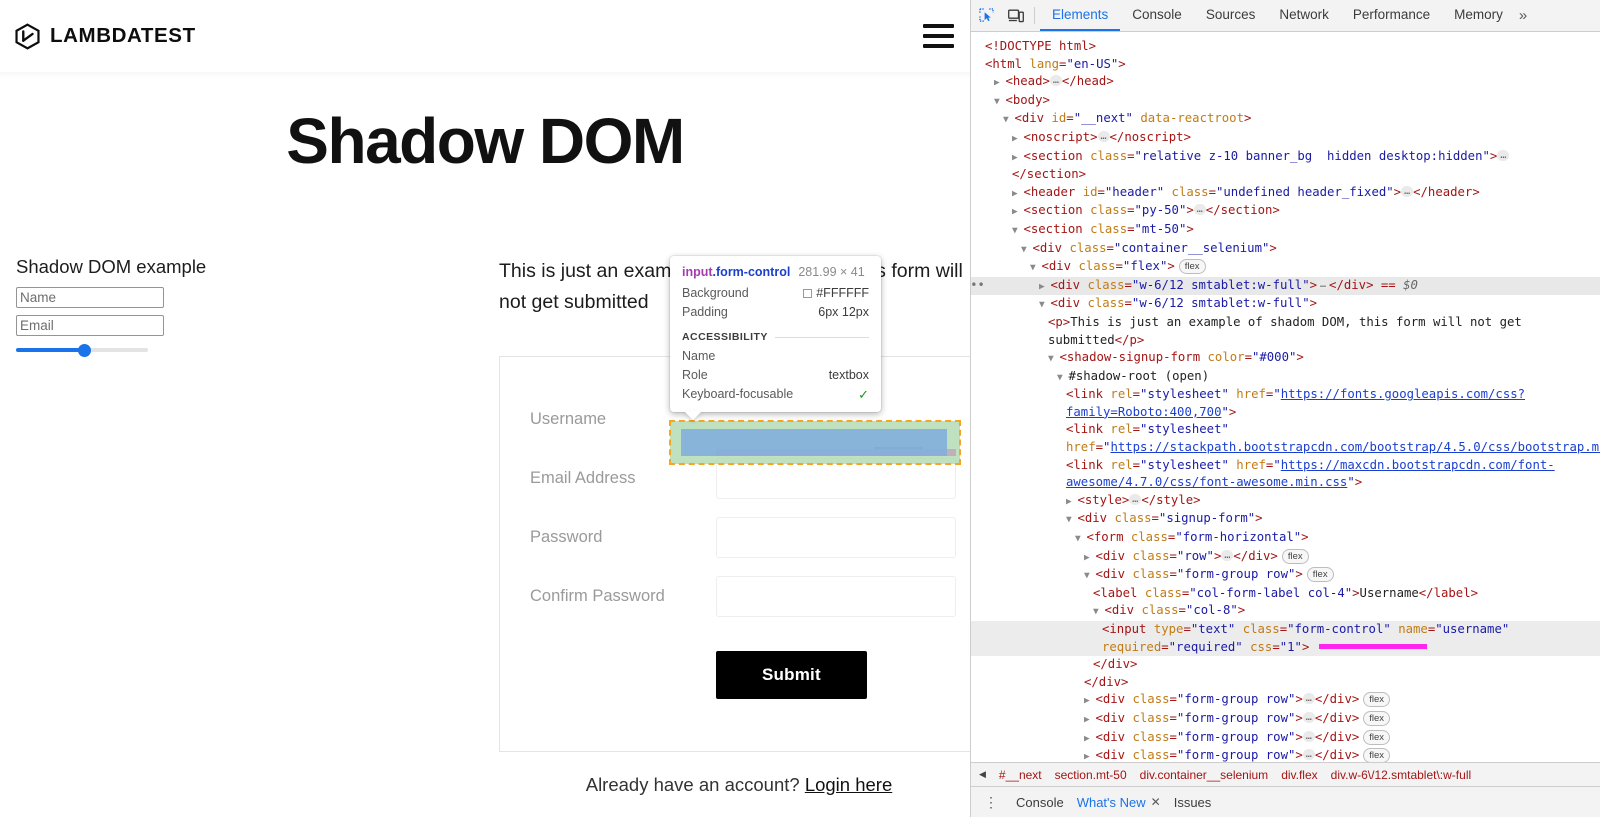  What do you see at coordinates (1285, 538) in the screenshot?
I see `dom-tree-line: ▼ <form class="form-horizontal">` at bounding box center [1285, 538].